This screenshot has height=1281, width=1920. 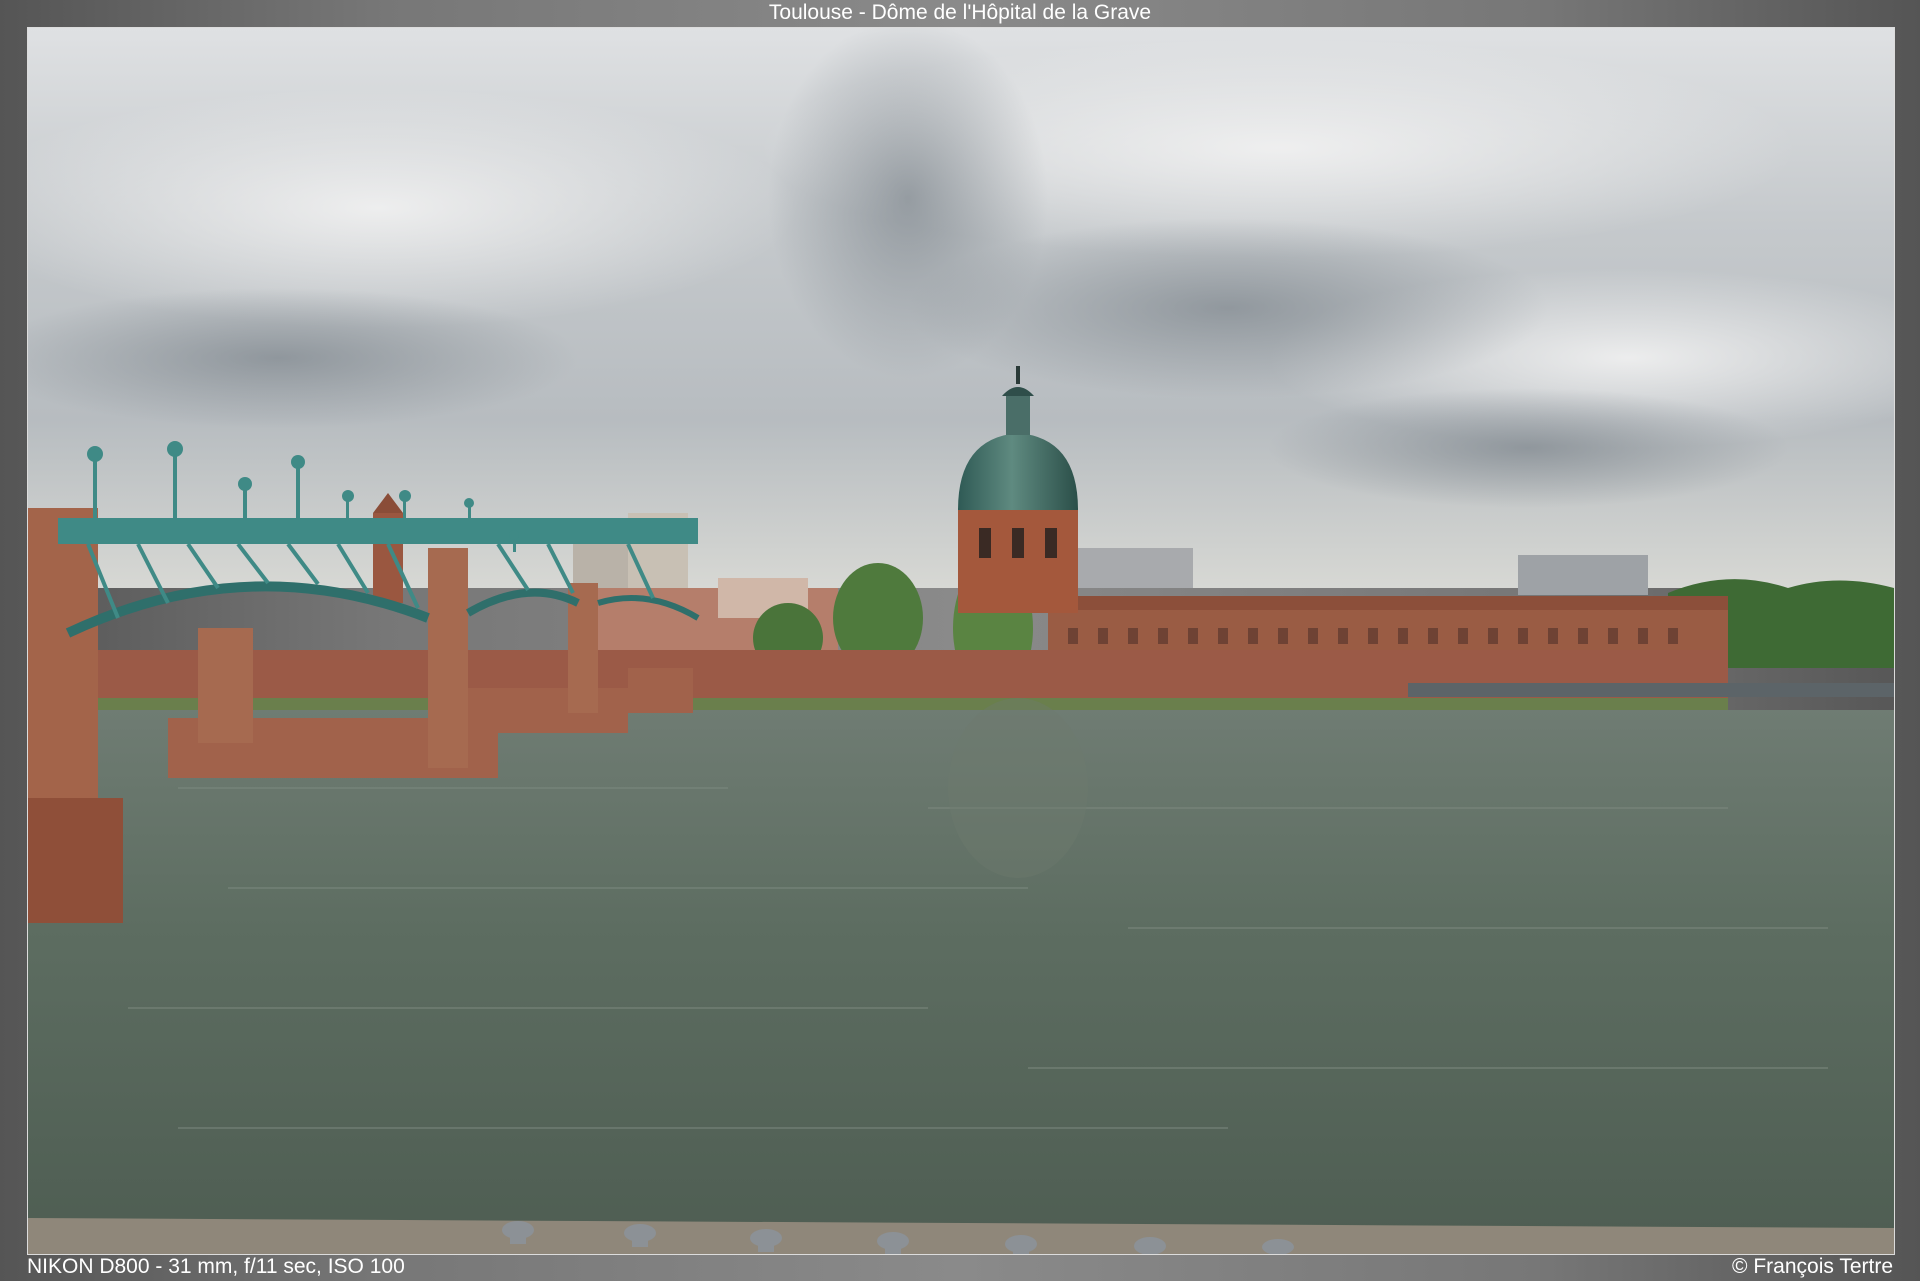 I want to click on dome-drum, so click(x=1018, y=560).